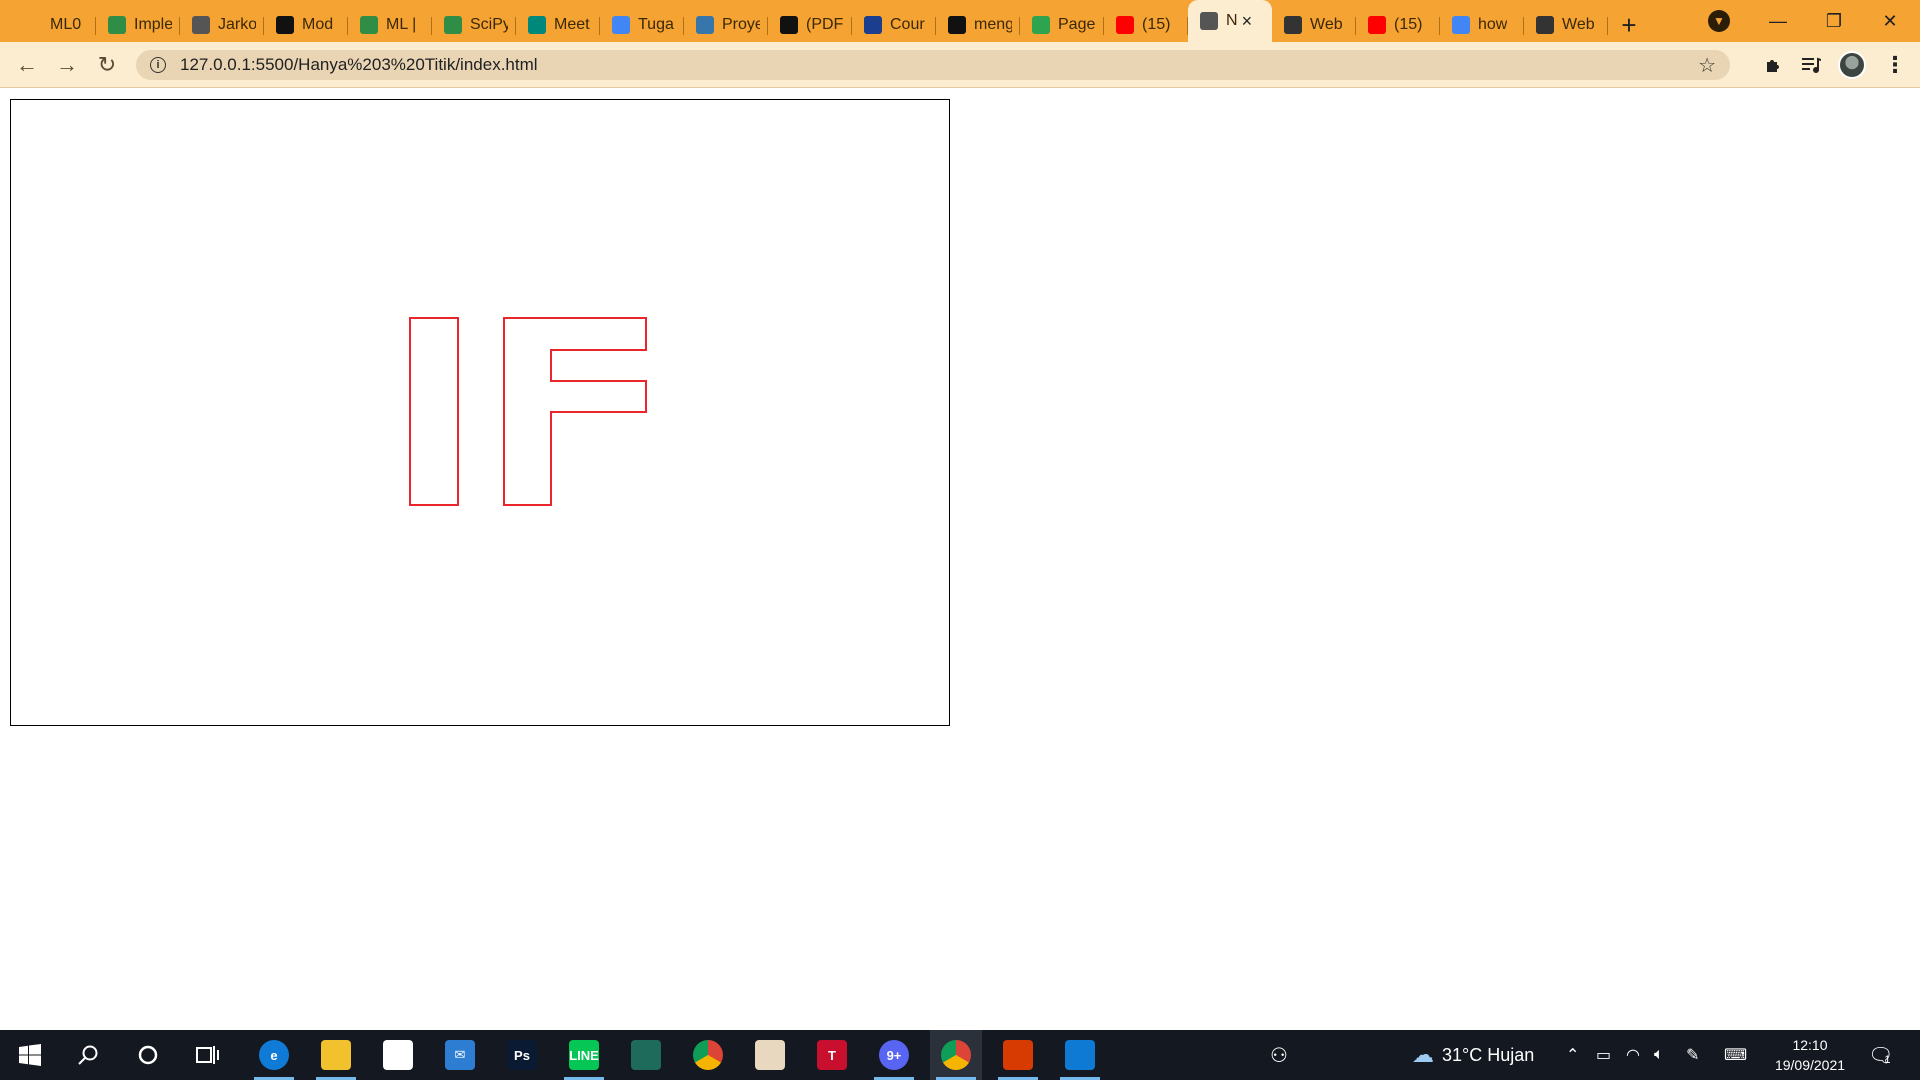 Image resolution: width=1920 pixels, height=1080 pixels. I want to click on puzzle-icon, so click(1773, 66).